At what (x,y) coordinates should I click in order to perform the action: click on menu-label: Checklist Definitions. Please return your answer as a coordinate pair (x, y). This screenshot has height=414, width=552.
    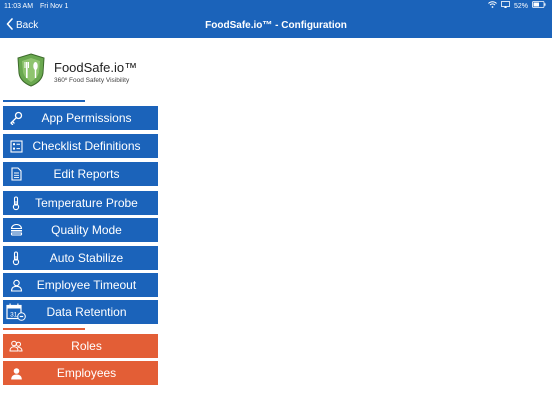
    Looking at the image, I should click on (86, 146).